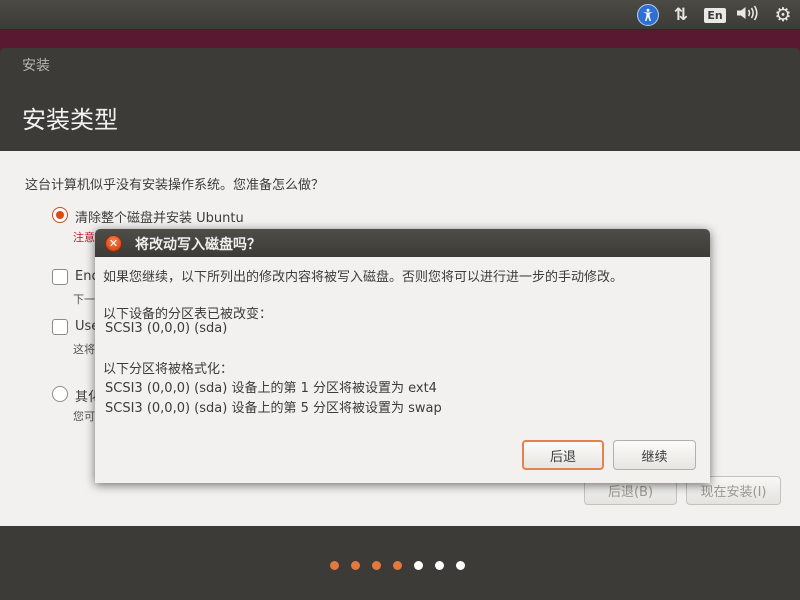 This screenshot has height=600, width=800. I want to click on keyboard-layout-icon: En, so click(715, 15).